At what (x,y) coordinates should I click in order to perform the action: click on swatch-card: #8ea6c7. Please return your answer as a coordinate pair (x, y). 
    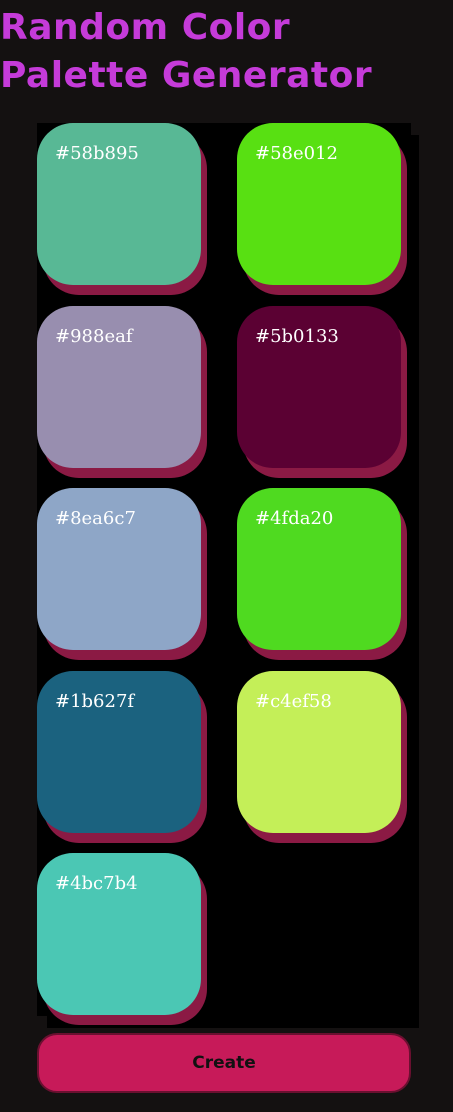
    Looking at the image, I should click on (122, 574).